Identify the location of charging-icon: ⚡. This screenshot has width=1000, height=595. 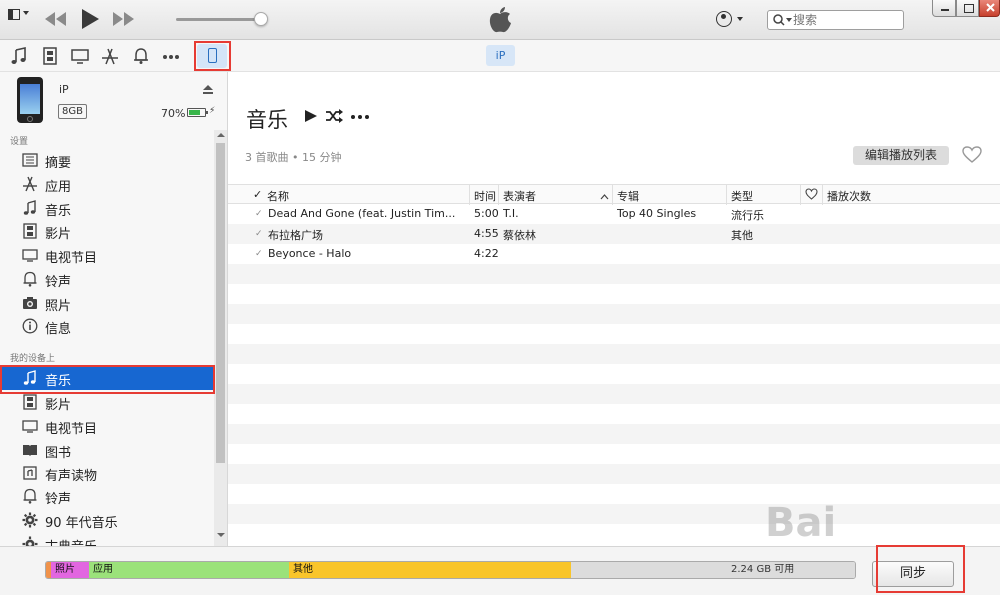
(212, 111).